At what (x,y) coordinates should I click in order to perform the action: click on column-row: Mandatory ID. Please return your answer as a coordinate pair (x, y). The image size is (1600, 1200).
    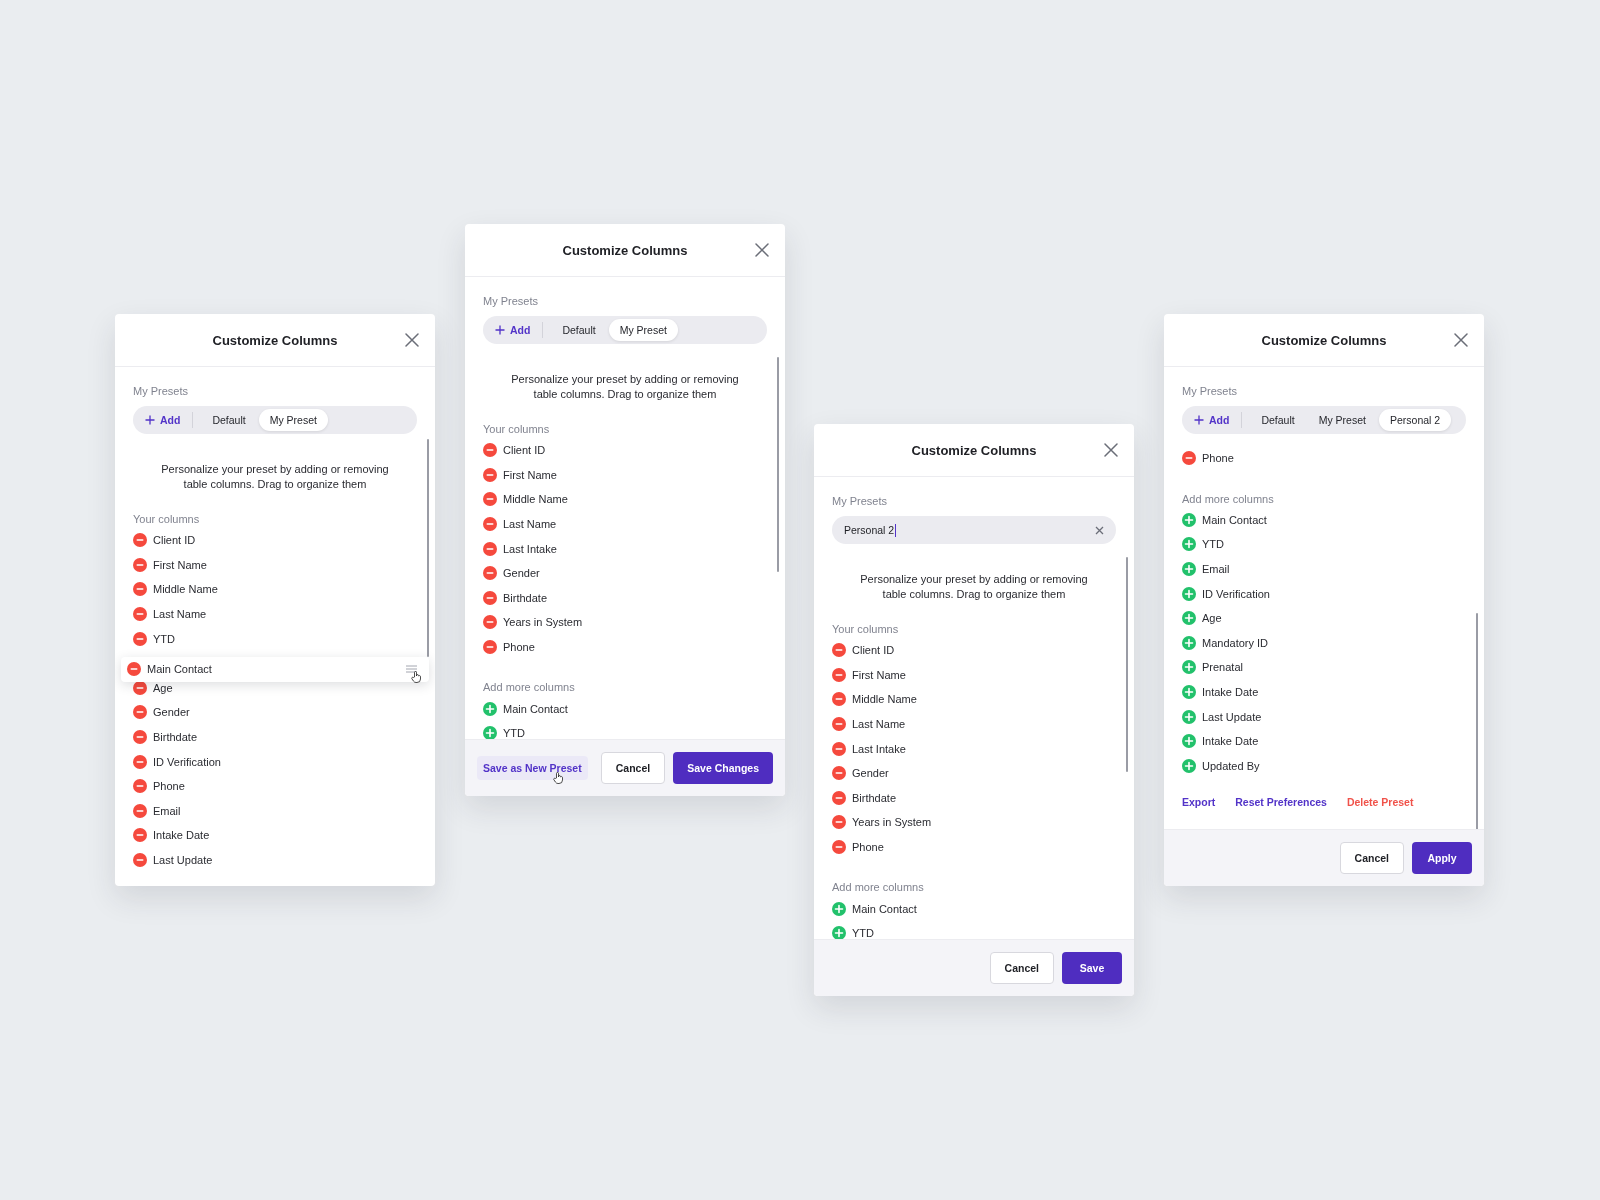
    Looking at the image, I should click on (1324, 643).